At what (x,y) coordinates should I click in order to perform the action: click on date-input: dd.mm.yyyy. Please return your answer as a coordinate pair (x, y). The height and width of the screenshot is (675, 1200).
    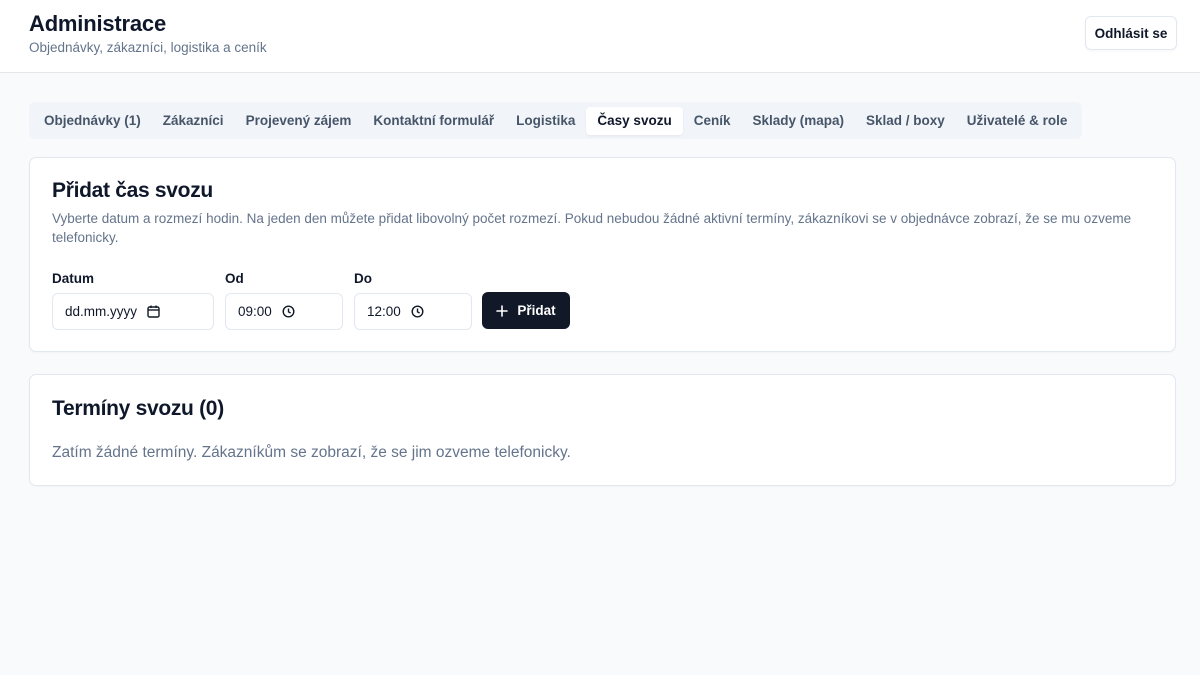
    Looking at the image, I should click on (133, 311).